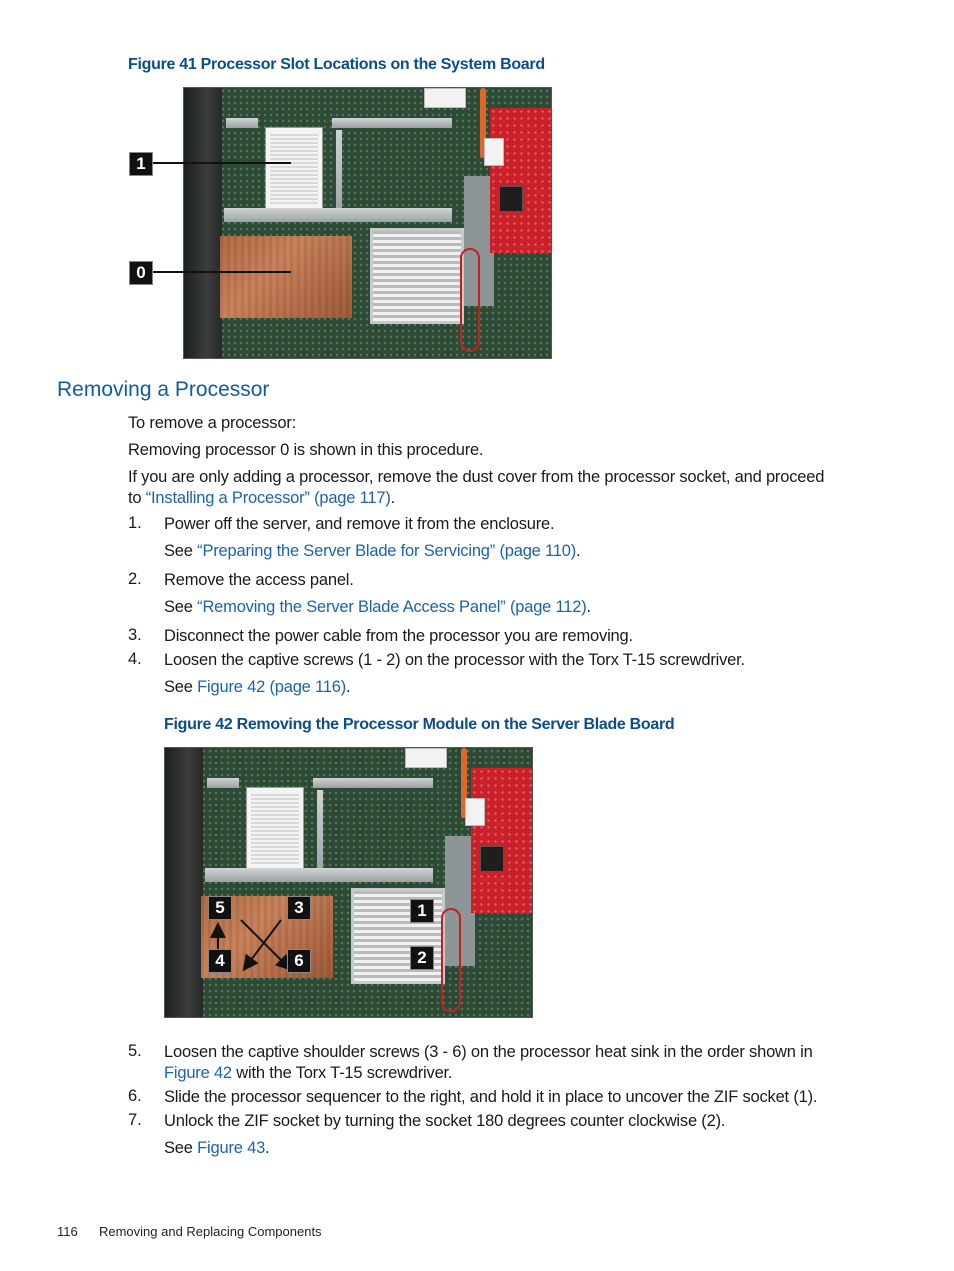  I want to click on figure-42-link: Figure 42 (page 116), so click(271, 687).